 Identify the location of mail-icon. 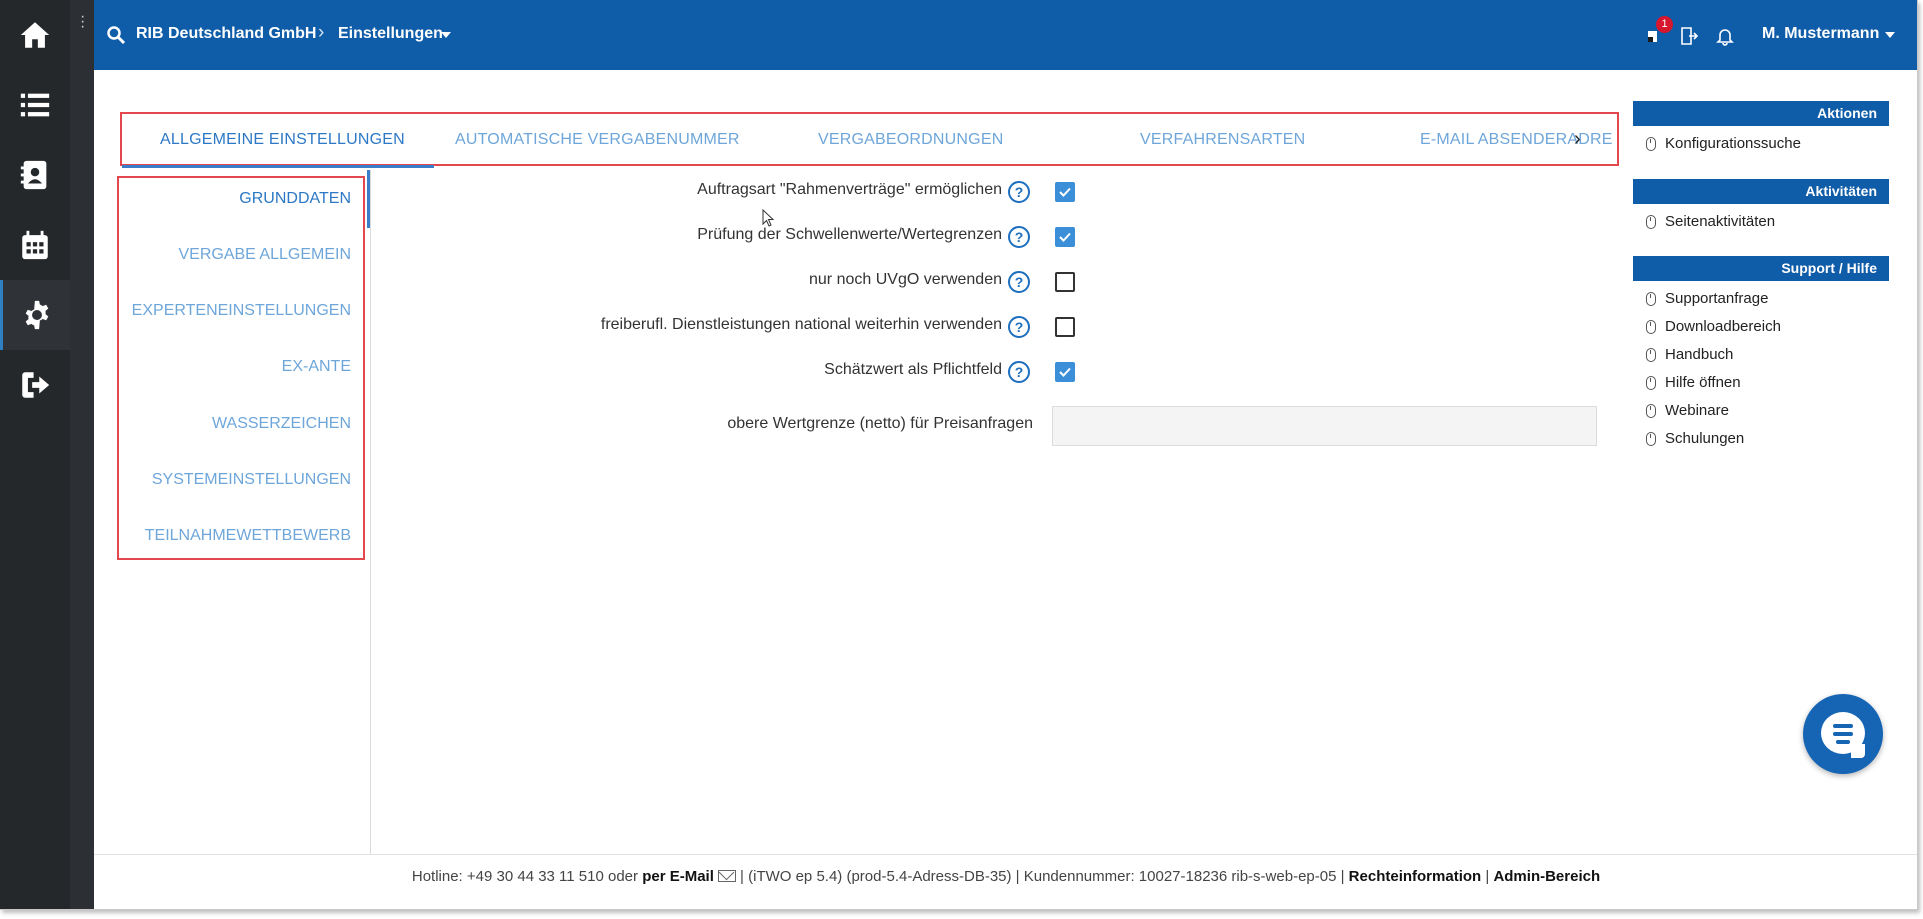
(726, 876).